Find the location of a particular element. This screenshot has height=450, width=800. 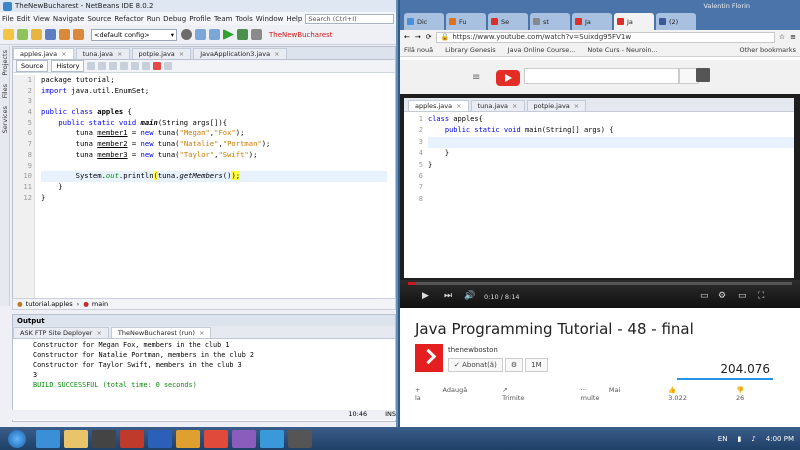

output-tab-ftp: ASK FTP Site Deployer × is located at coordinates (61, 332).